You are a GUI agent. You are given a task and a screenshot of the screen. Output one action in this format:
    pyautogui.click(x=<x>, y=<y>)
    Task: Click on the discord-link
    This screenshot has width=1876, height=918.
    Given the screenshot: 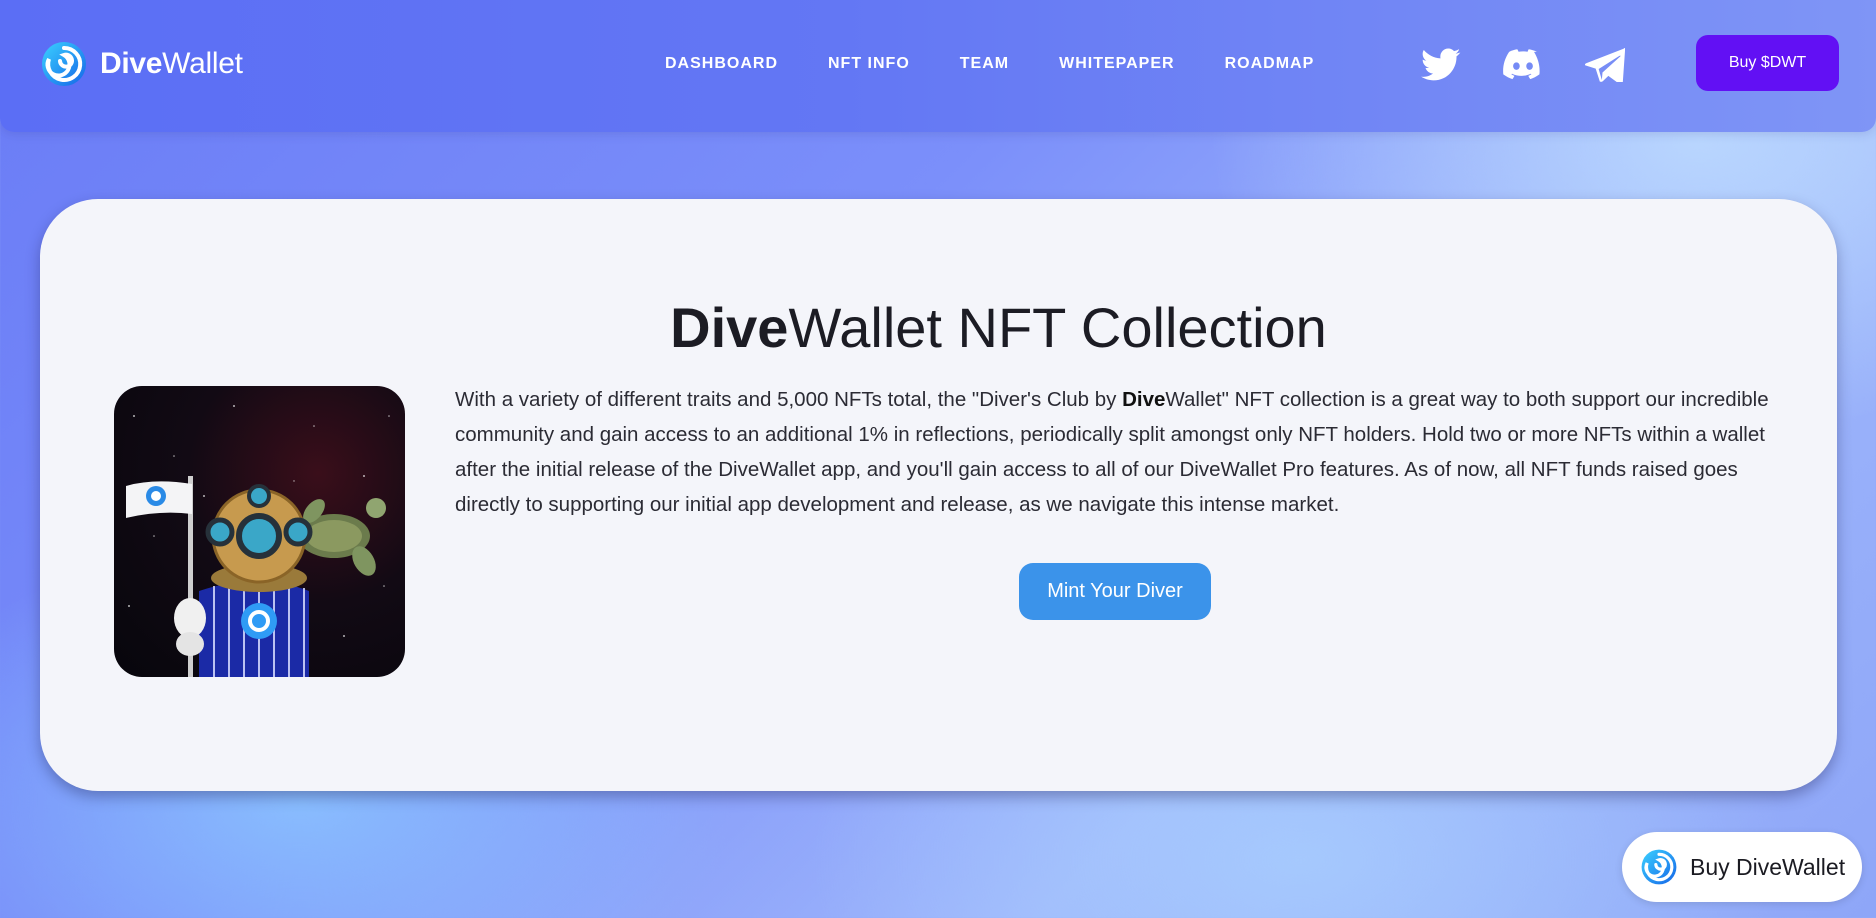 What is the action you would take?
    pyautogui.click(x=1523, y=65)
    